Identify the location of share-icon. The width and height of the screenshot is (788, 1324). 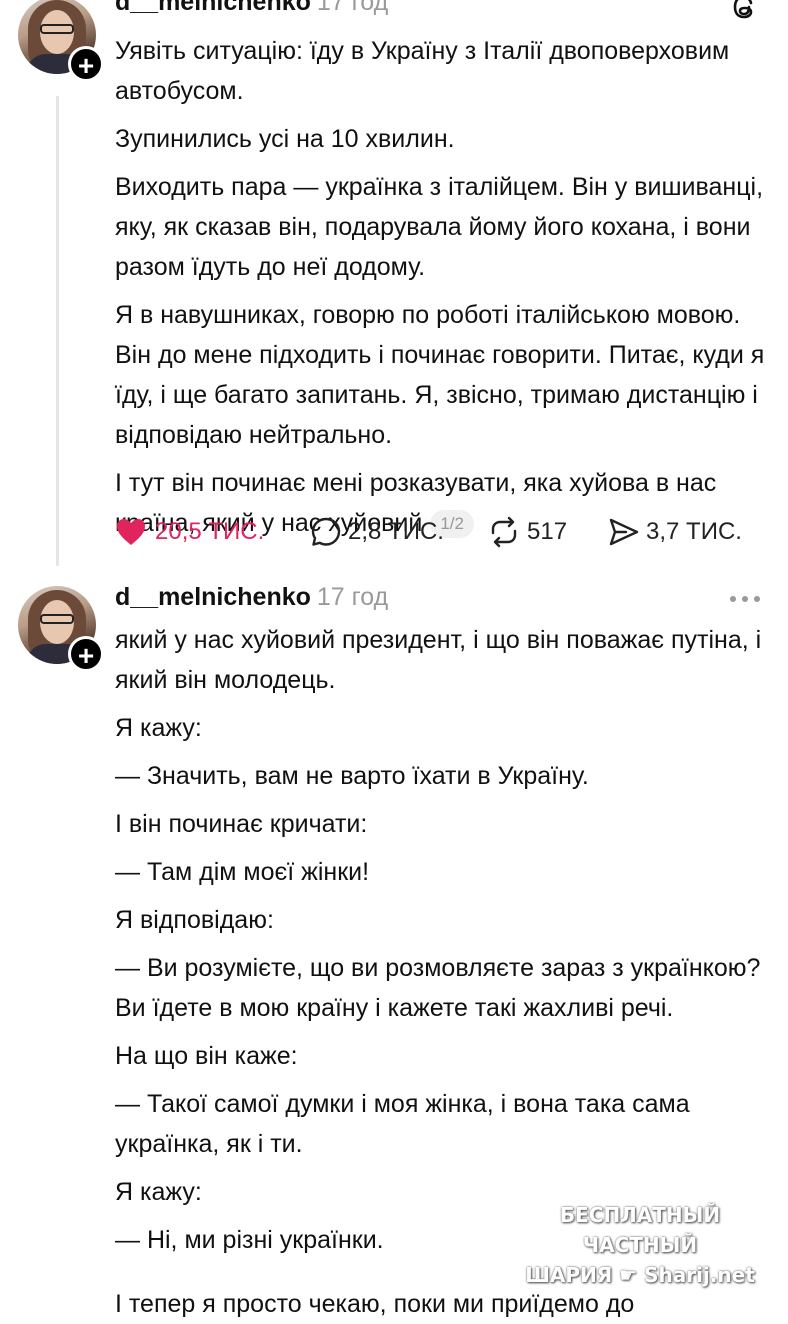
(624, 532).